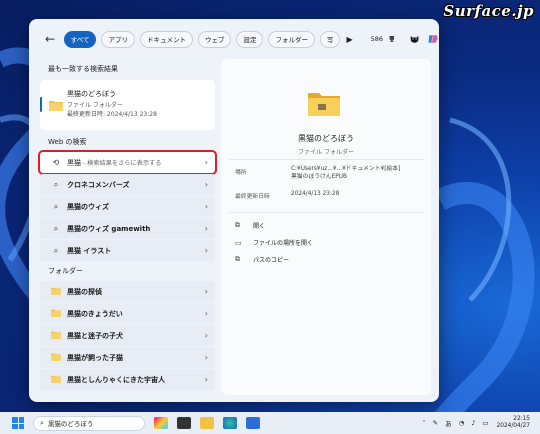 This screenshot has width=540, height=434. I want to click on edge-icon, so click(230, 423).